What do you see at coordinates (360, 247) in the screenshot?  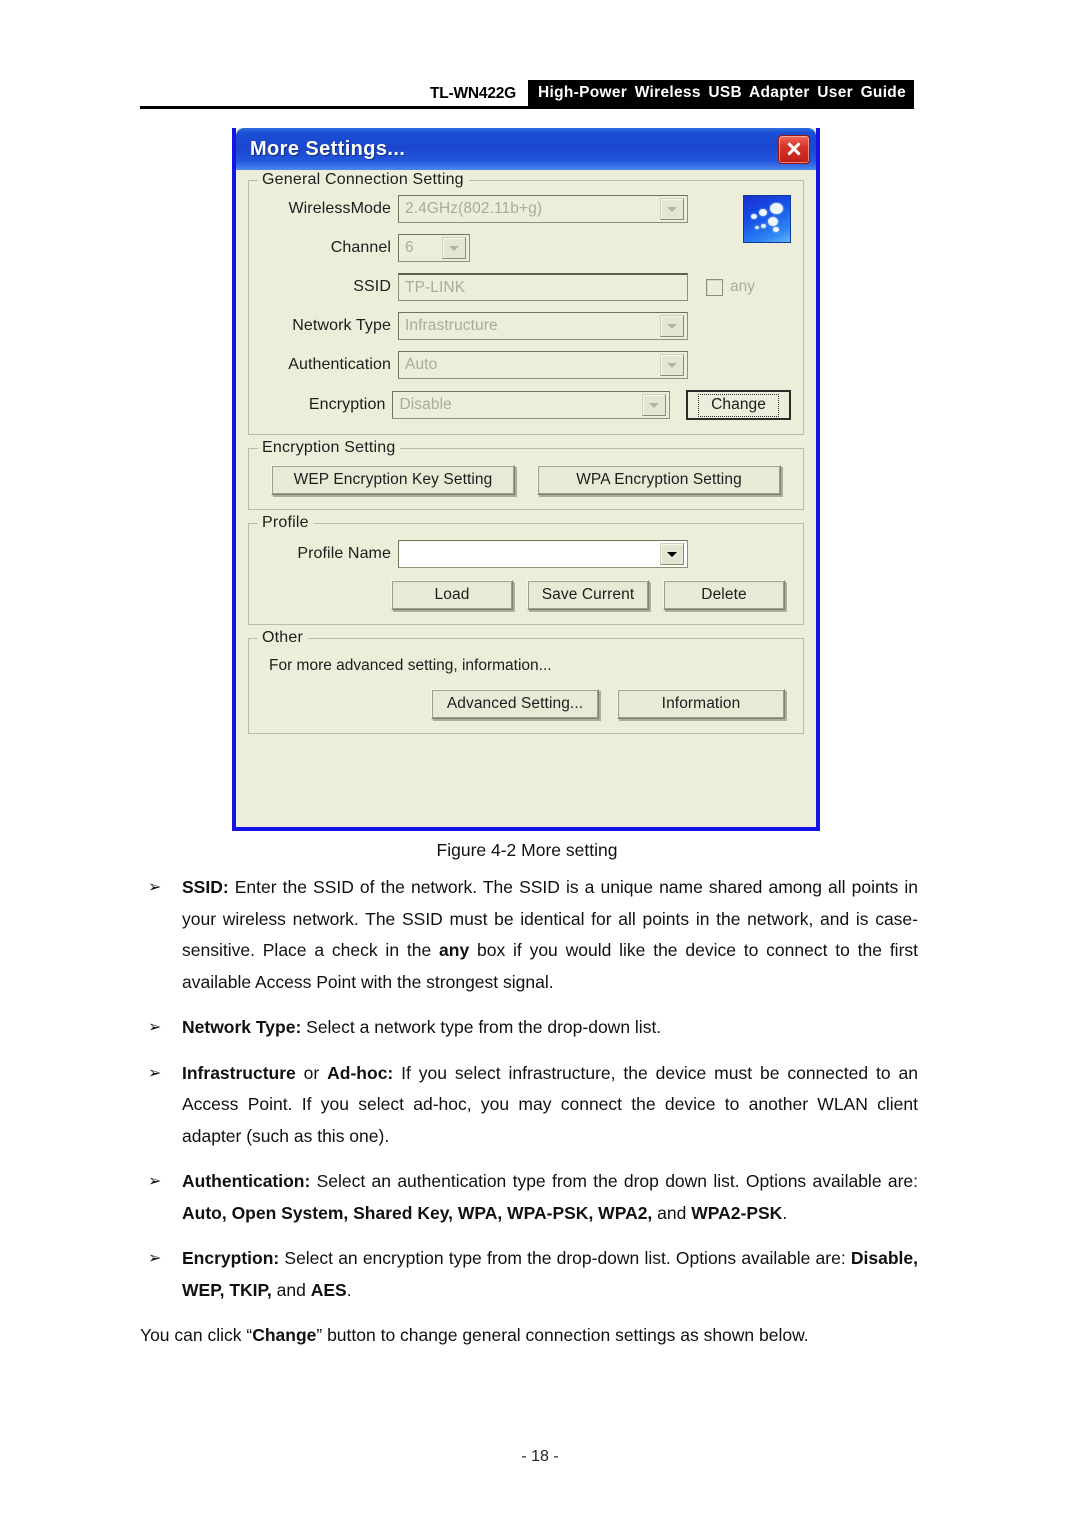 I see `channel-label: Channel` at bounding box center [360, 247].